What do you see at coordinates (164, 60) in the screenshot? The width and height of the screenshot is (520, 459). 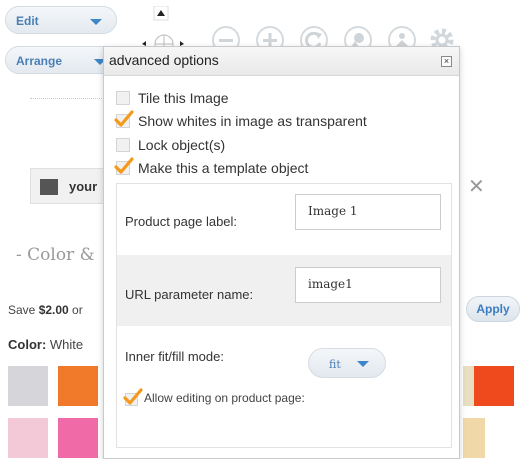 I see `dialog-title: advanced options` at bounding box center [164, 60].